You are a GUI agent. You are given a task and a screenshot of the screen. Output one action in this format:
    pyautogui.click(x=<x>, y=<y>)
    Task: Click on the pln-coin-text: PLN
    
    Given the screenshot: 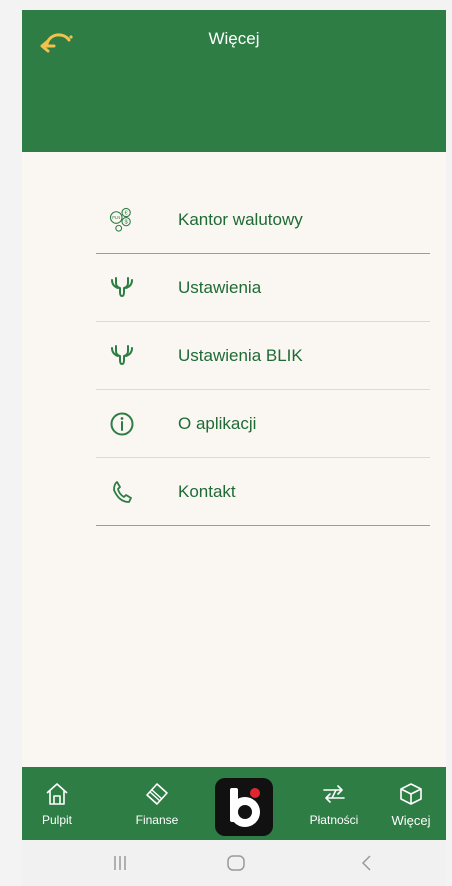 What is the action you would take?
    pyautogui.click(x=116, y=217)
    